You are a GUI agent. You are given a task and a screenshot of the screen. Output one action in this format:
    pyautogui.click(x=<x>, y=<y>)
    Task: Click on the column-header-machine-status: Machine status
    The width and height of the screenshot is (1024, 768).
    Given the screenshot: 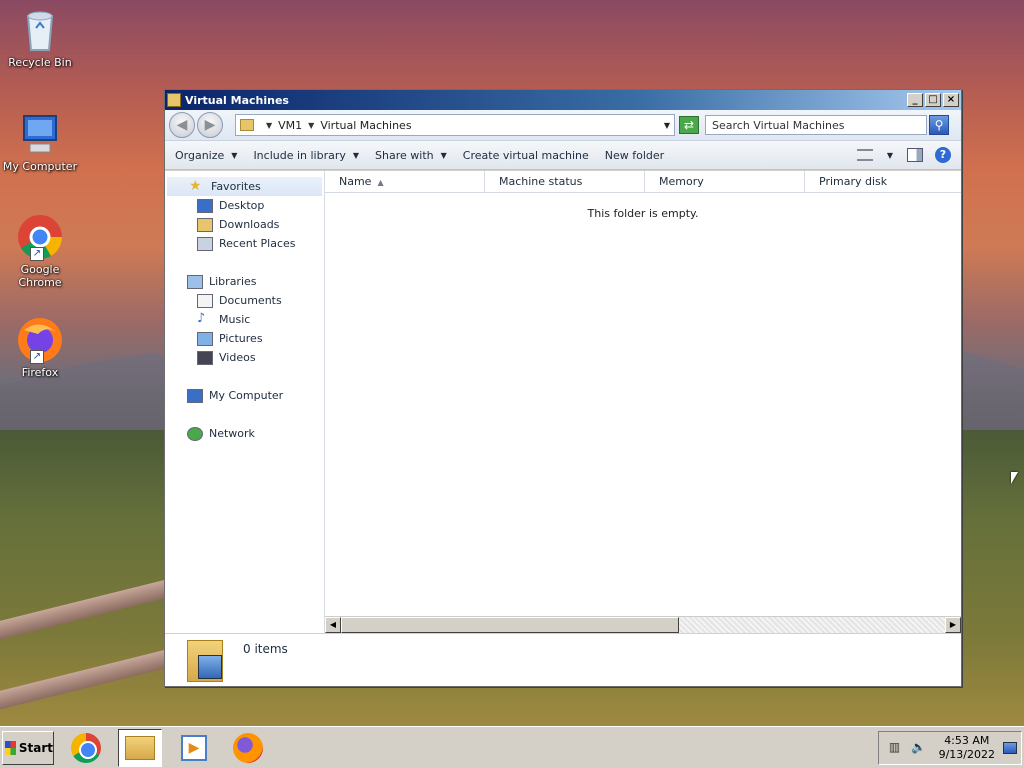 What is the action you would take?
    pyautogui.click(x=565, y=181)
    